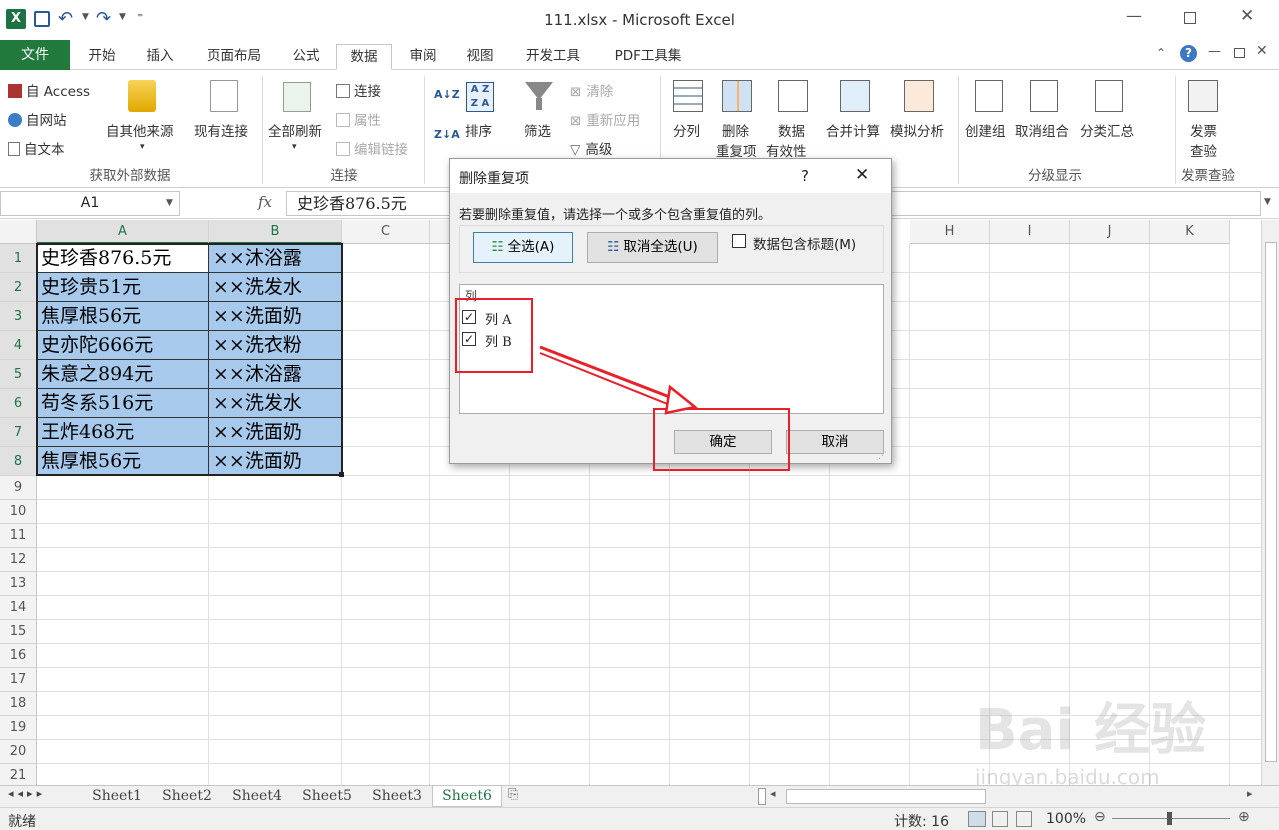 Image resolution: width=1279 pixels, height=830 pixels. What do you see at coordinates (1244, 817) in the screenshot?
I see `zoom-in-icon: ⊕` at bounding box center [1244, 817].